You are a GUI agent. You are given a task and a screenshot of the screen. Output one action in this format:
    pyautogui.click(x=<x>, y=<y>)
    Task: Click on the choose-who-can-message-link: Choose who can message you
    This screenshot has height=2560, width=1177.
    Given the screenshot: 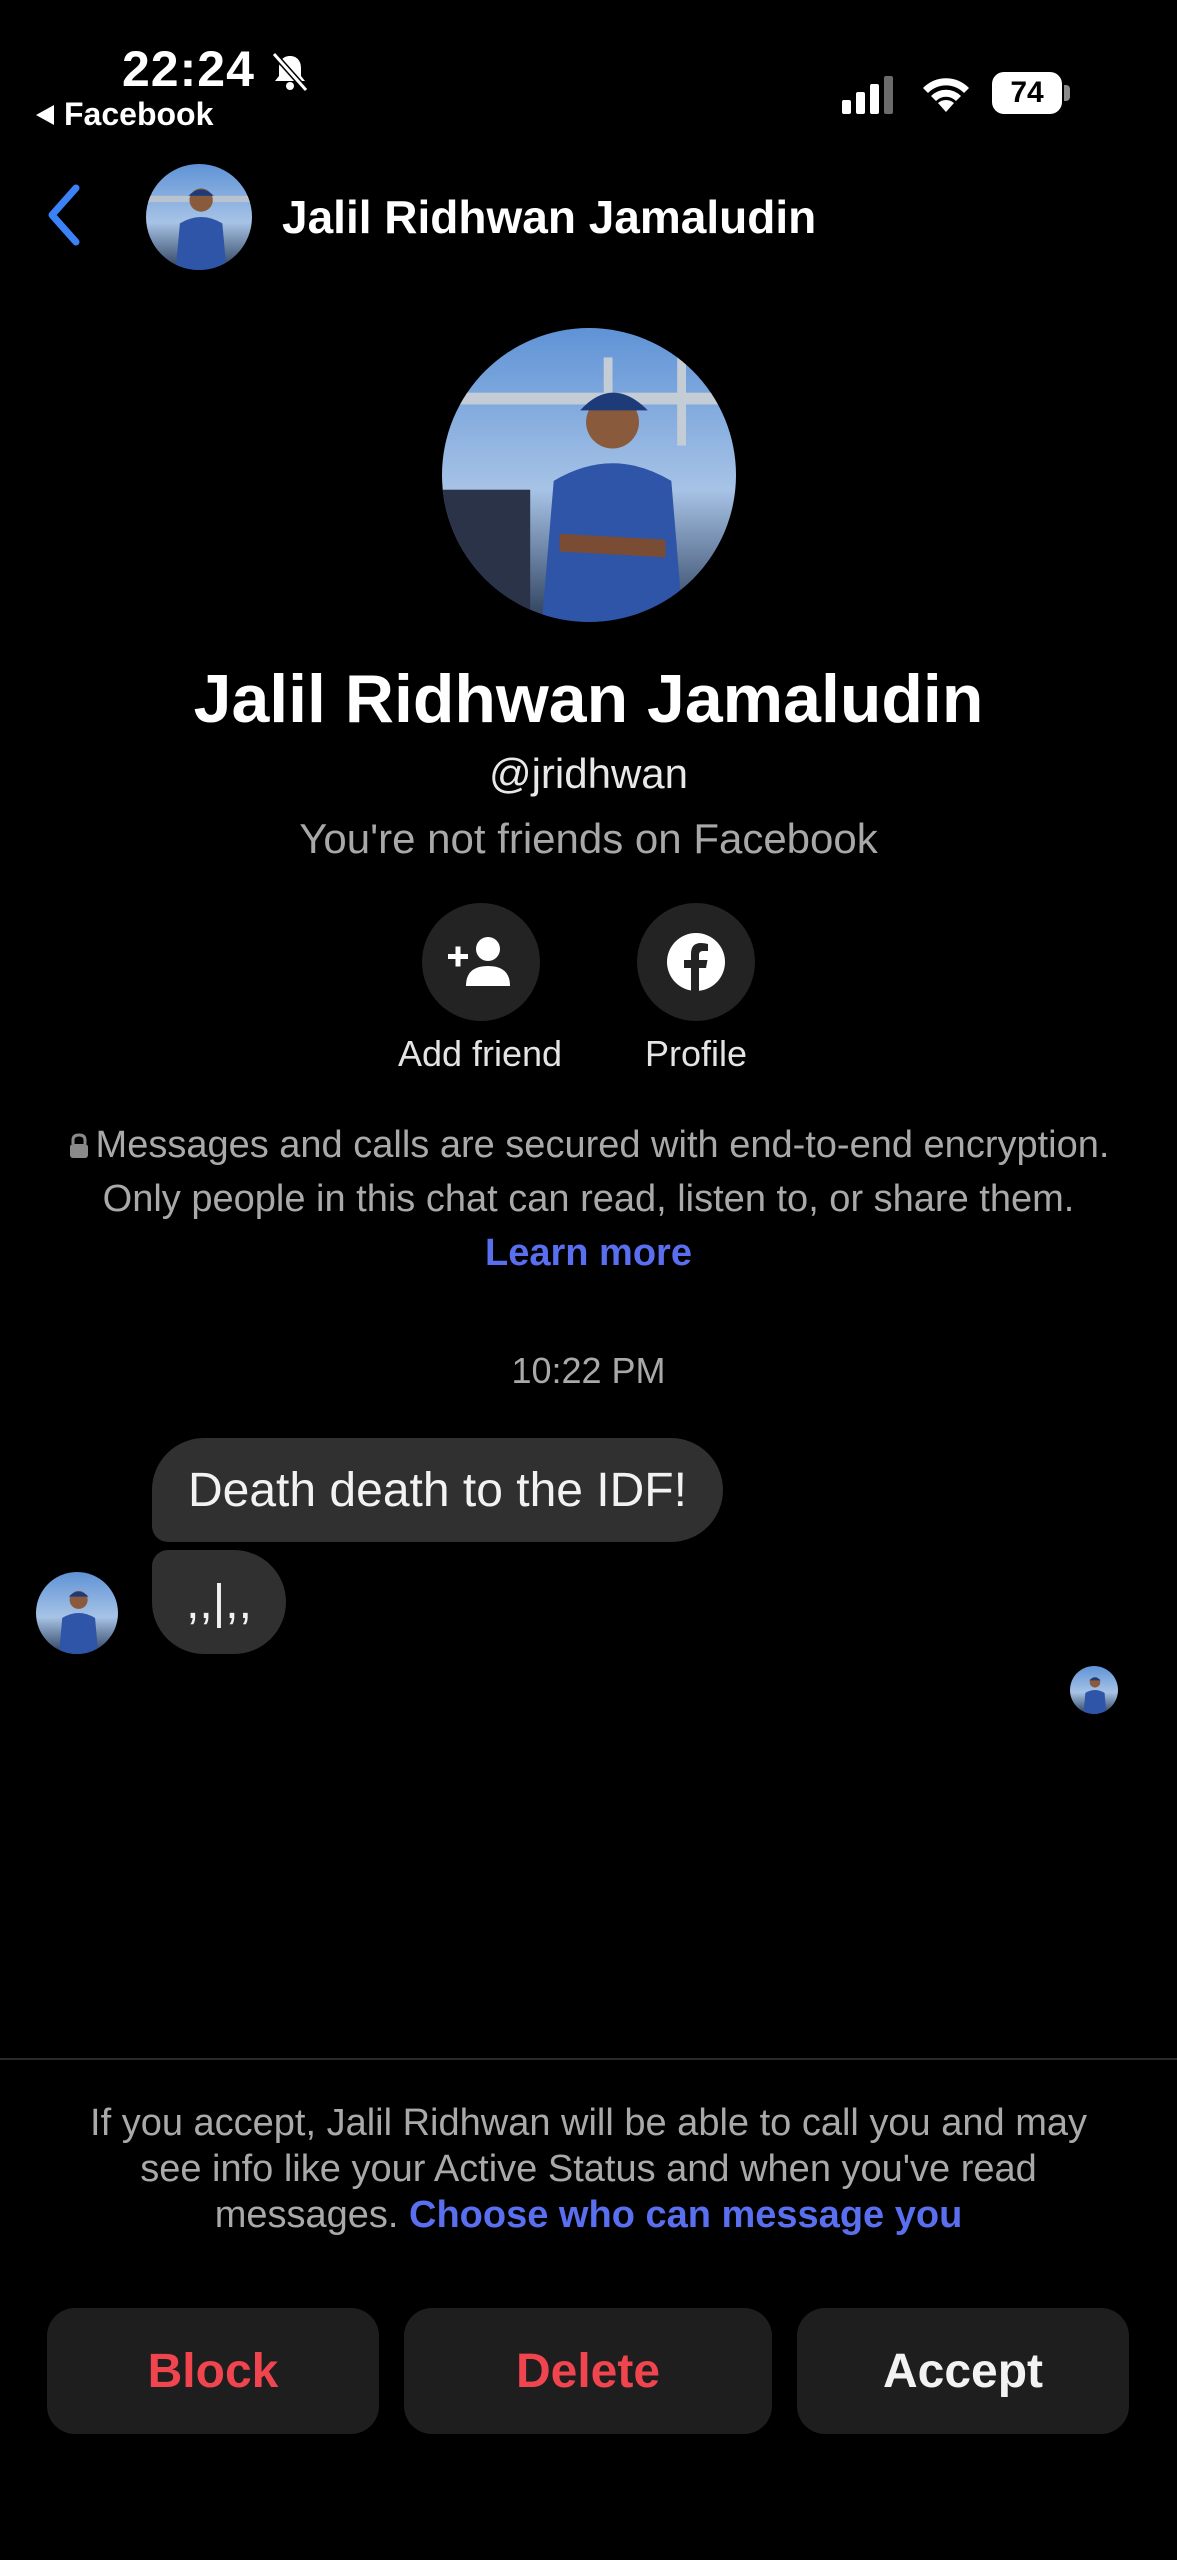 What is the action you would take?
    pyautogui.click(x=685, y=2215)
    